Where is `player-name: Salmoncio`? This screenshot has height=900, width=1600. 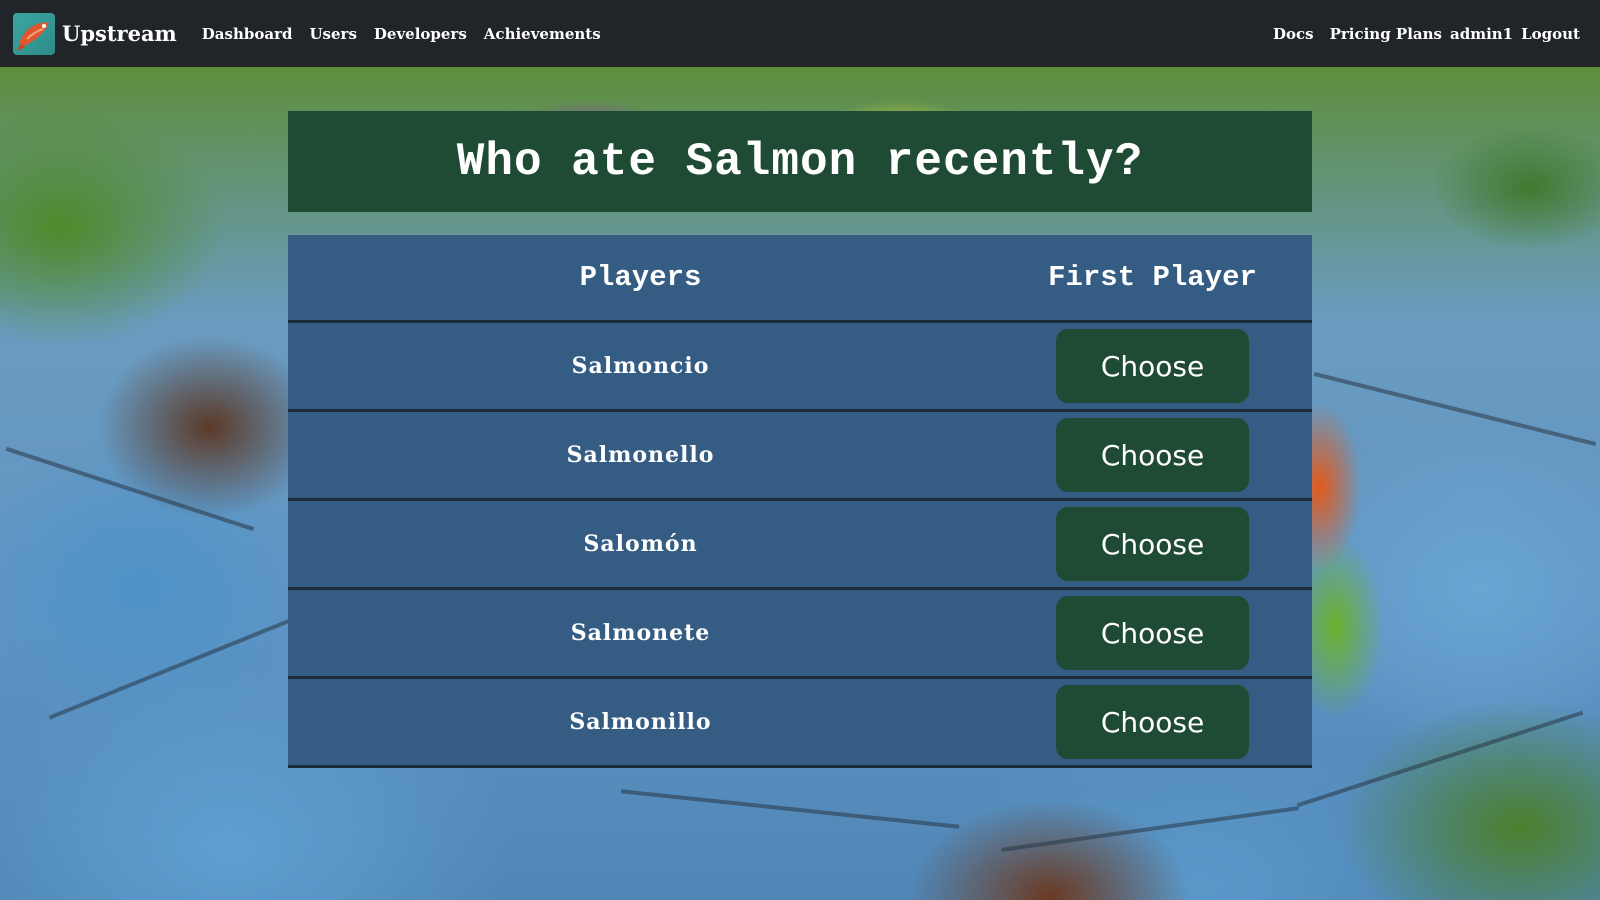
player-name: Salmoncio is located at coordinates (640, 366).